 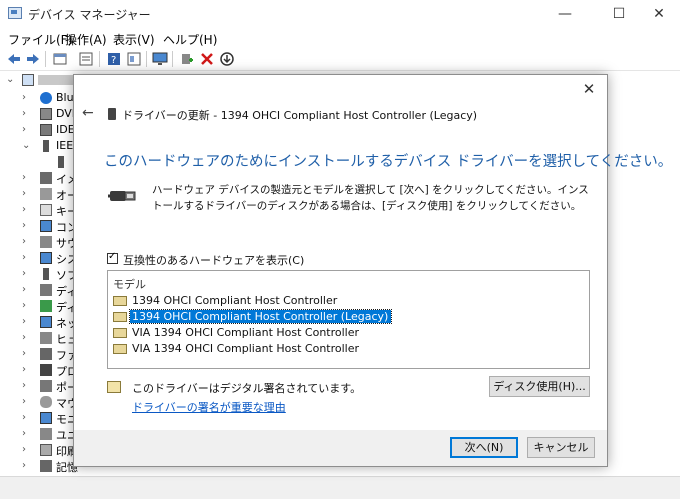 I want to click on tree-item-label: IDE, so click(x=65, y=129).